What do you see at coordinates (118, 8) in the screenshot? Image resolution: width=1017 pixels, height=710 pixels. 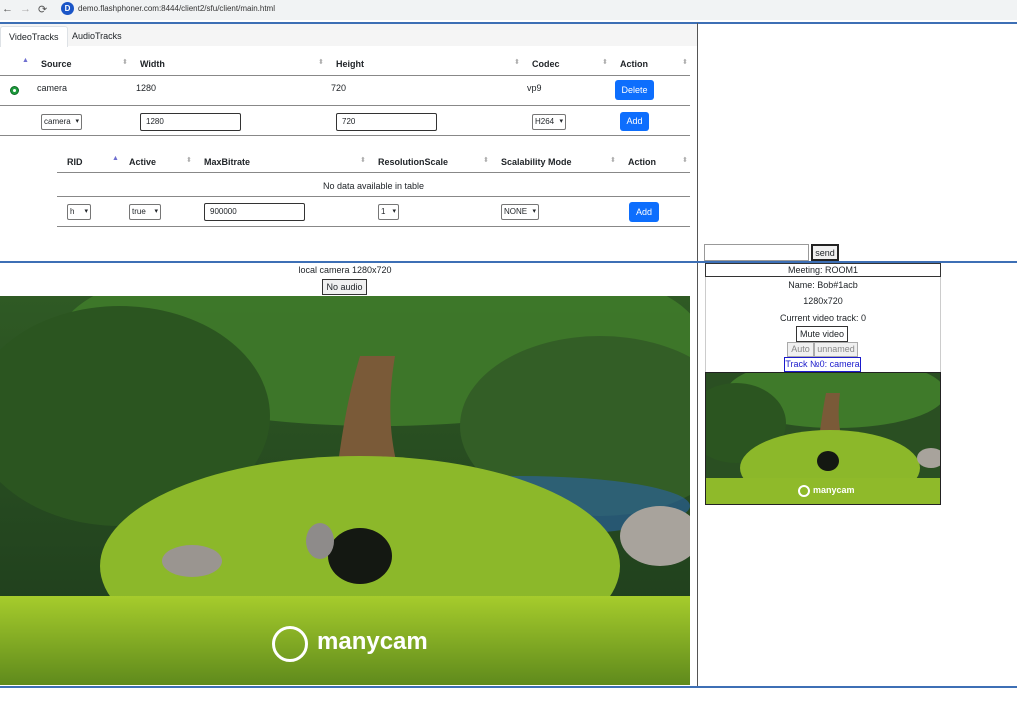 I see `url-host: demo.flashphoner.com` at bounding box center [118, 8].